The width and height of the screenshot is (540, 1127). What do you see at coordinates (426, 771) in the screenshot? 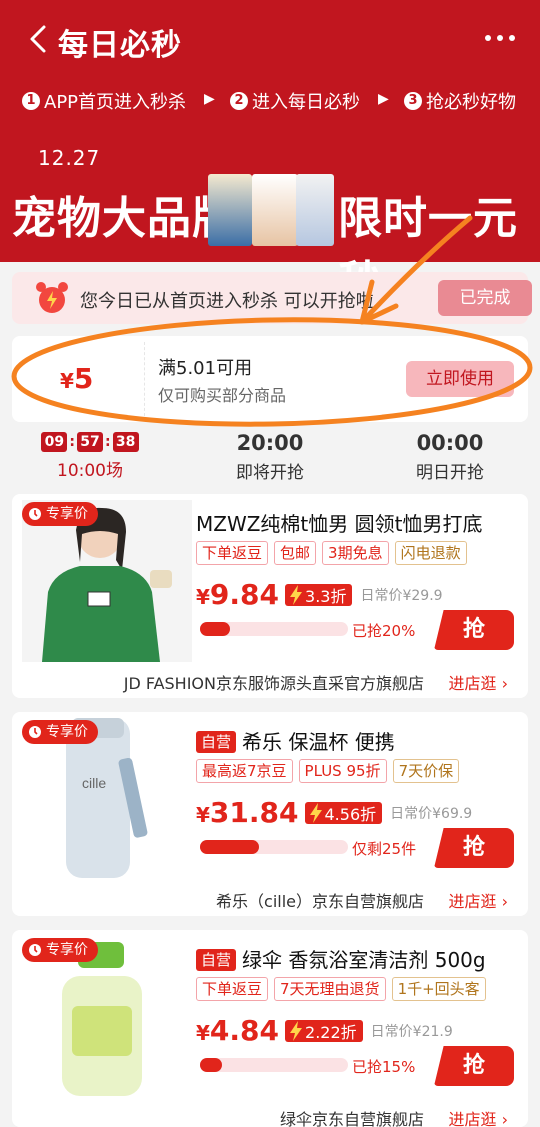
I see `product-tag: 7天价保` at bounding box center [426, 771].